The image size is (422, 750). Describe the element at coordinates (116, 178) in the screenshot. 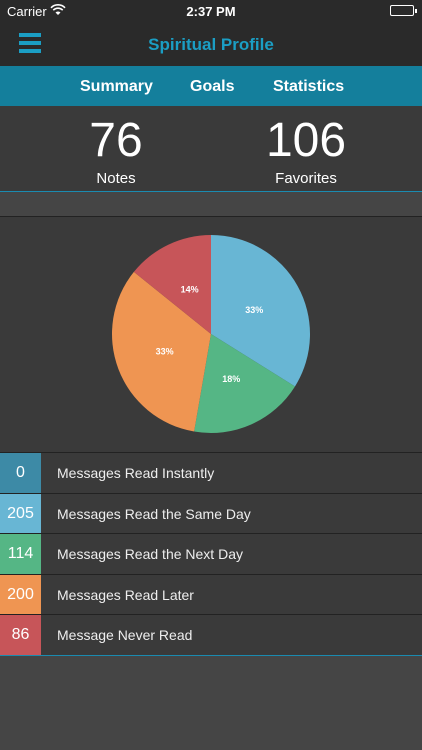

I see `notes-label: Notes` at that location.